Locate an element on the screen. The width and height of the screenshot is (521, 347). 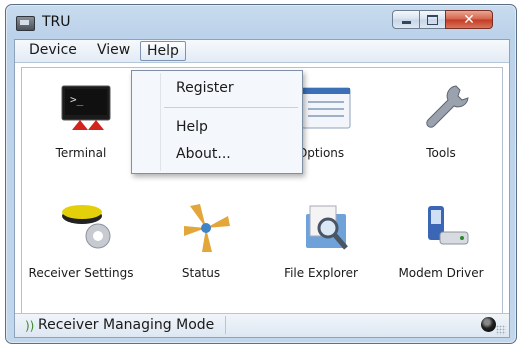
close-icon: ✕ is located at coordinates (469, 19).